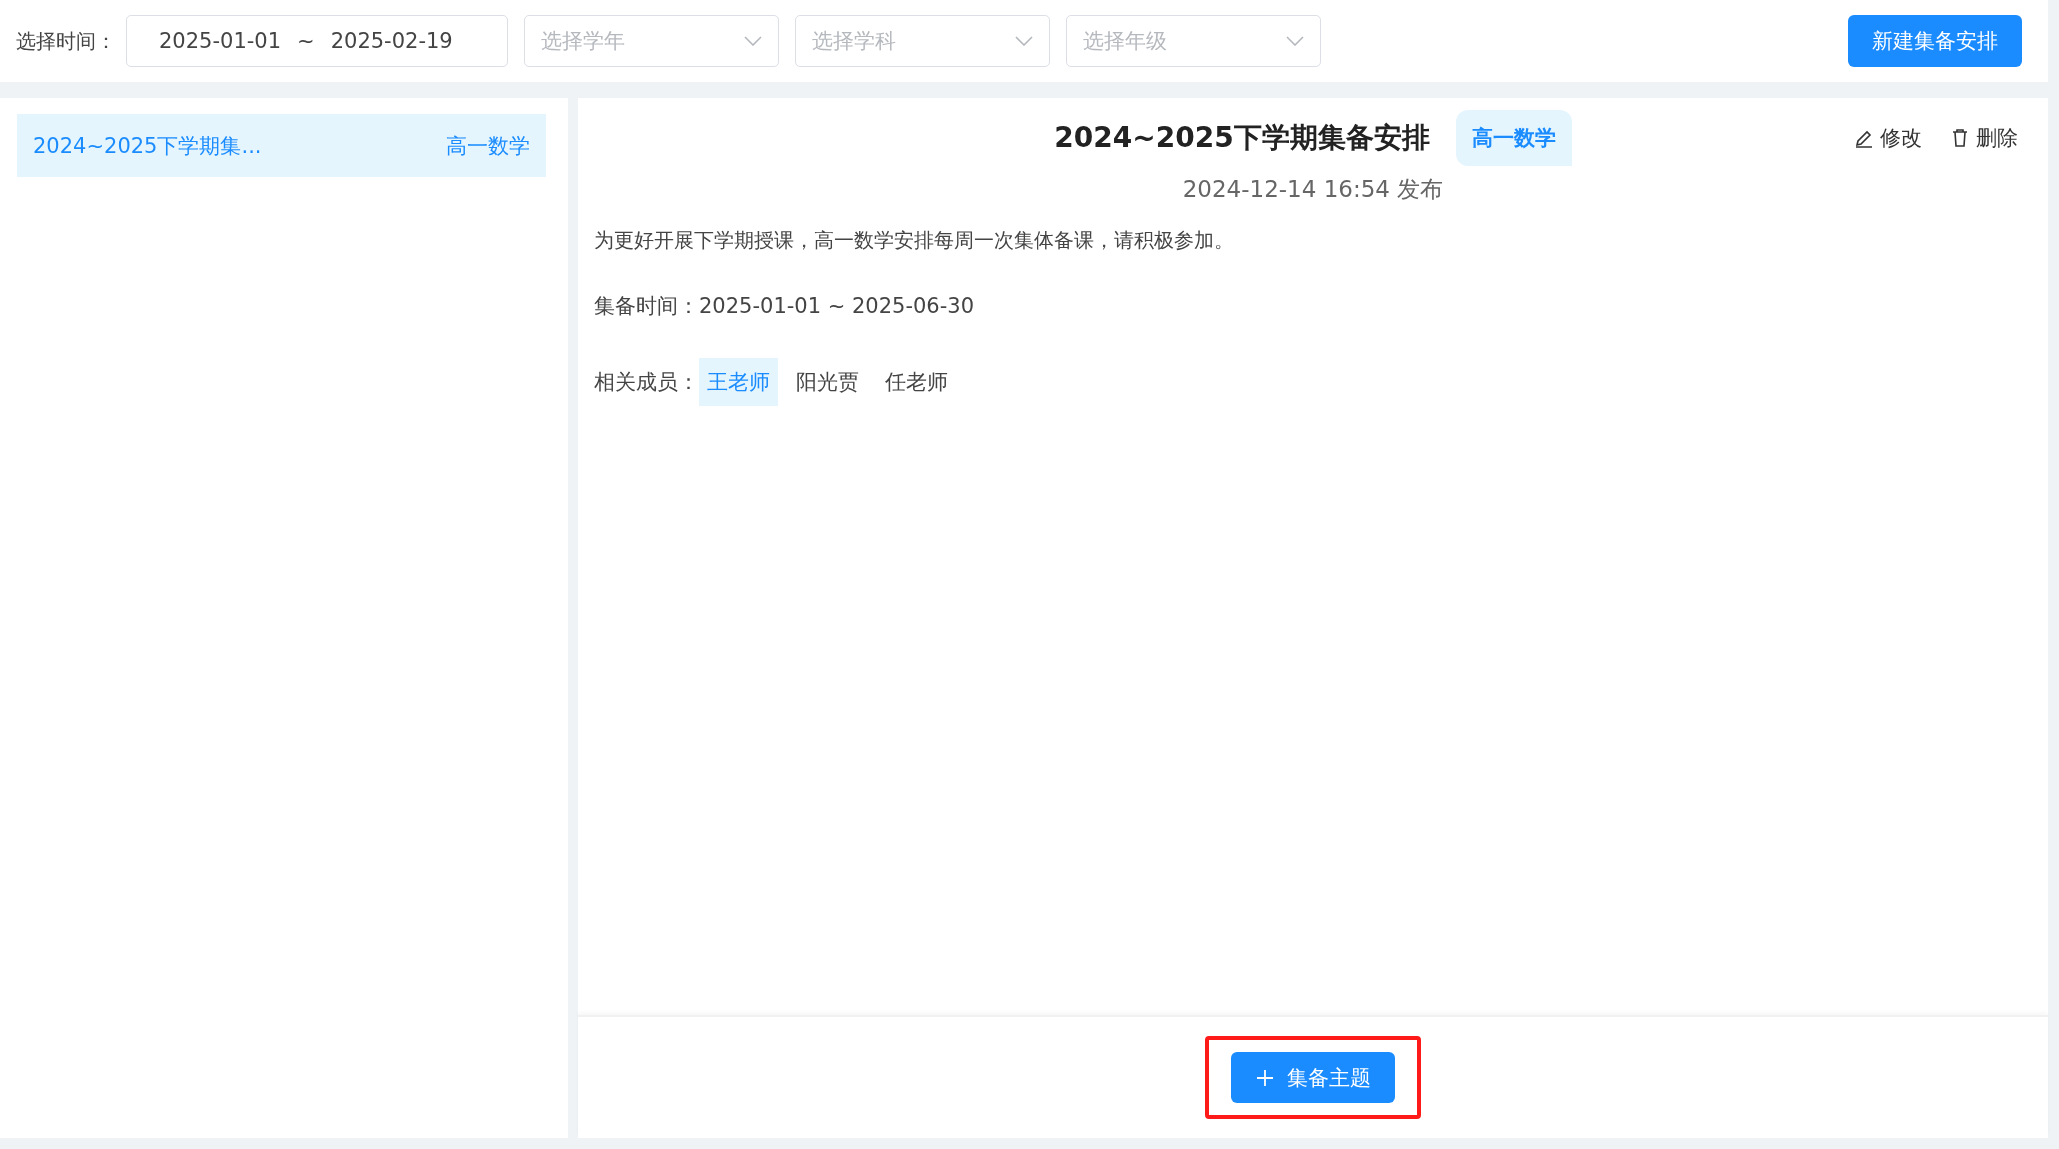 This screenshot has width=2059, height=1149. What do you see at coordinates (1960, 138) in the screenshot?
I see `trash-icon` at bounding box center [1960, 138].